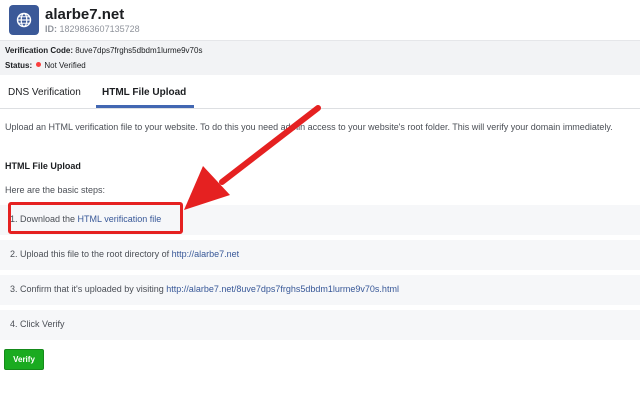 Image resolution: width=640 pixels, height=401 pixels. What do you see at coordinates (252, 157) in the screenshot?
I see `annotation-arrow-icon` at bounding box center [252, 157].